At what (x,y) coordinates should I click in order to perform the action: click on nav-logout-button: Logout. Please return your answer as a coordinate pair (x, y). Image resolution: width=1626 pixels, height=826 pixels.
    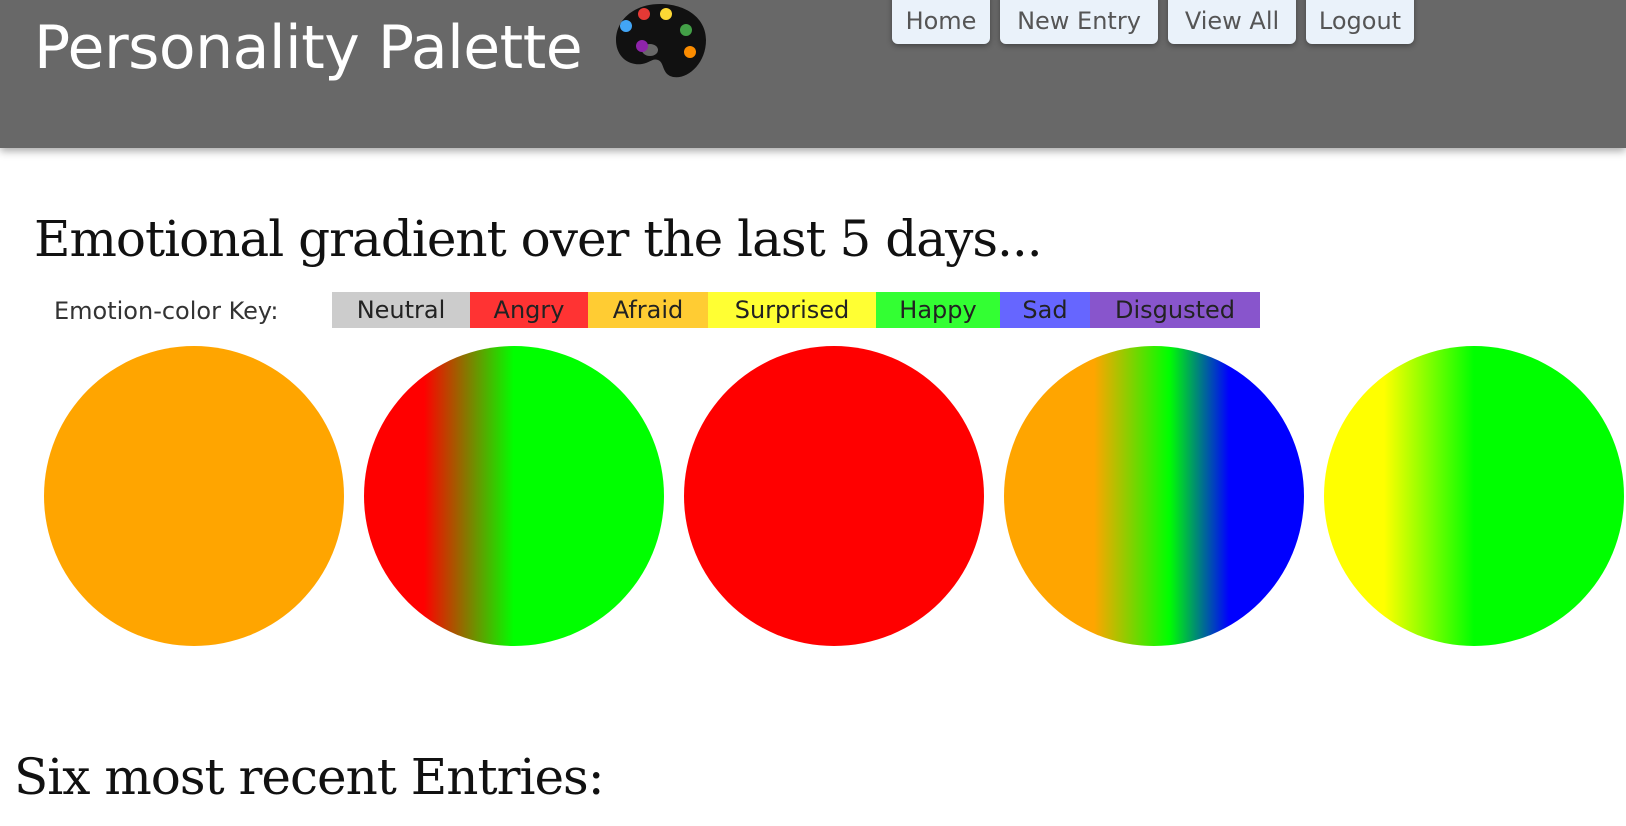
    Looking at the image, I should click on (1360, 22).